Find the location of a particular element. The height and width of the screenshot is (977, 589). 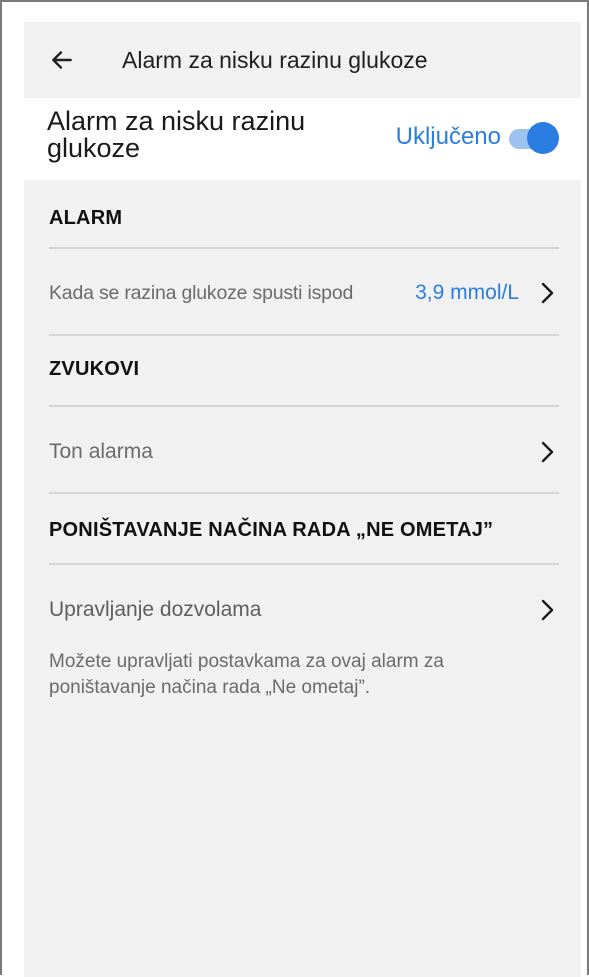

alarm-tone-label: Ton alarma is located at coordinates (101, 451).